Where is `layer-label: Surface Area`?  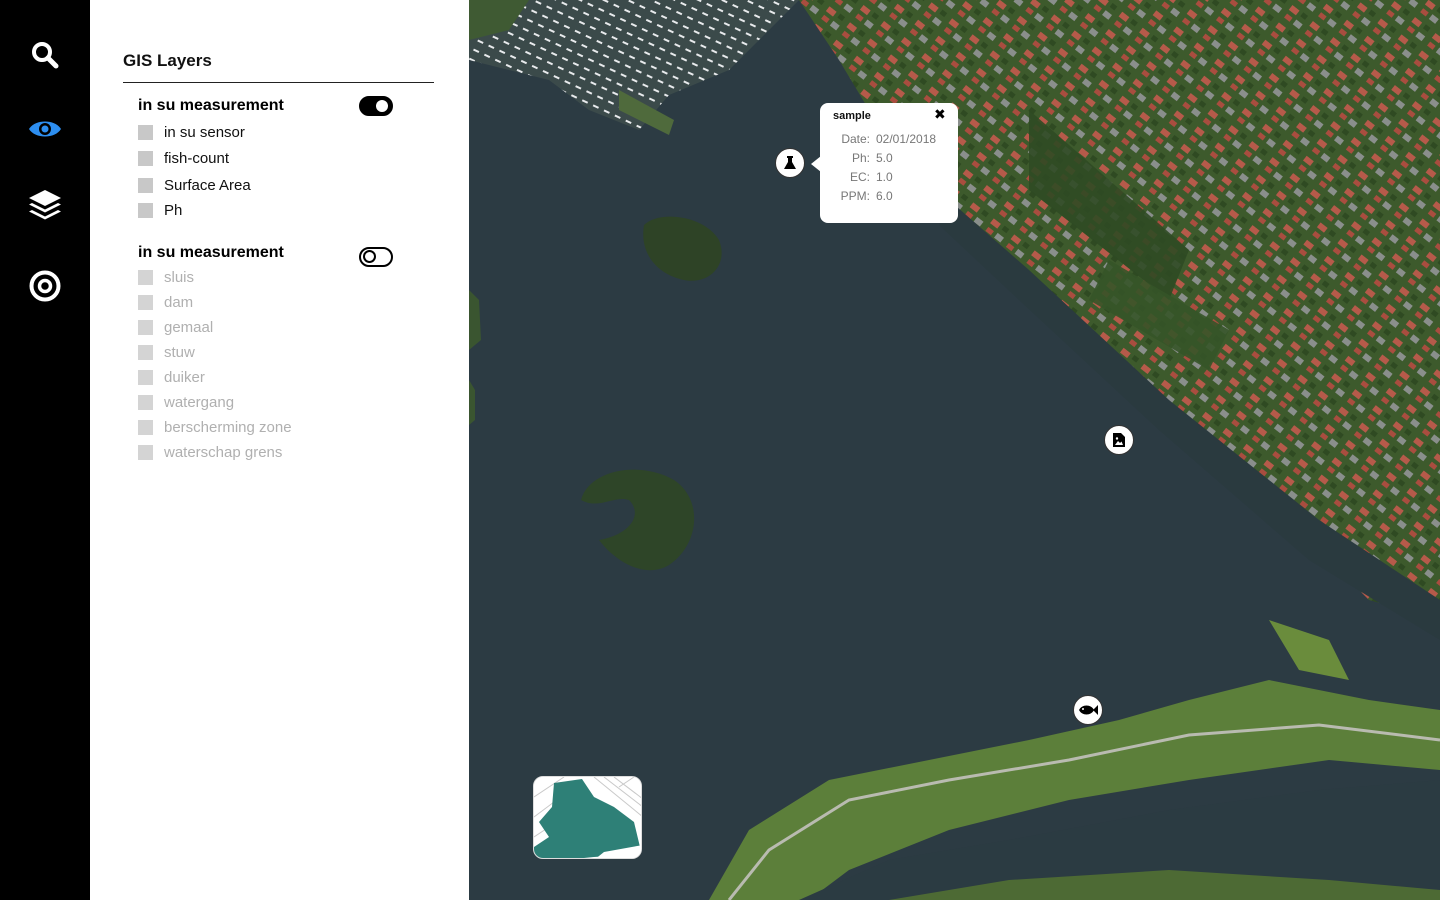
layer-label: Surface Area is located at coordinates (207, 185).